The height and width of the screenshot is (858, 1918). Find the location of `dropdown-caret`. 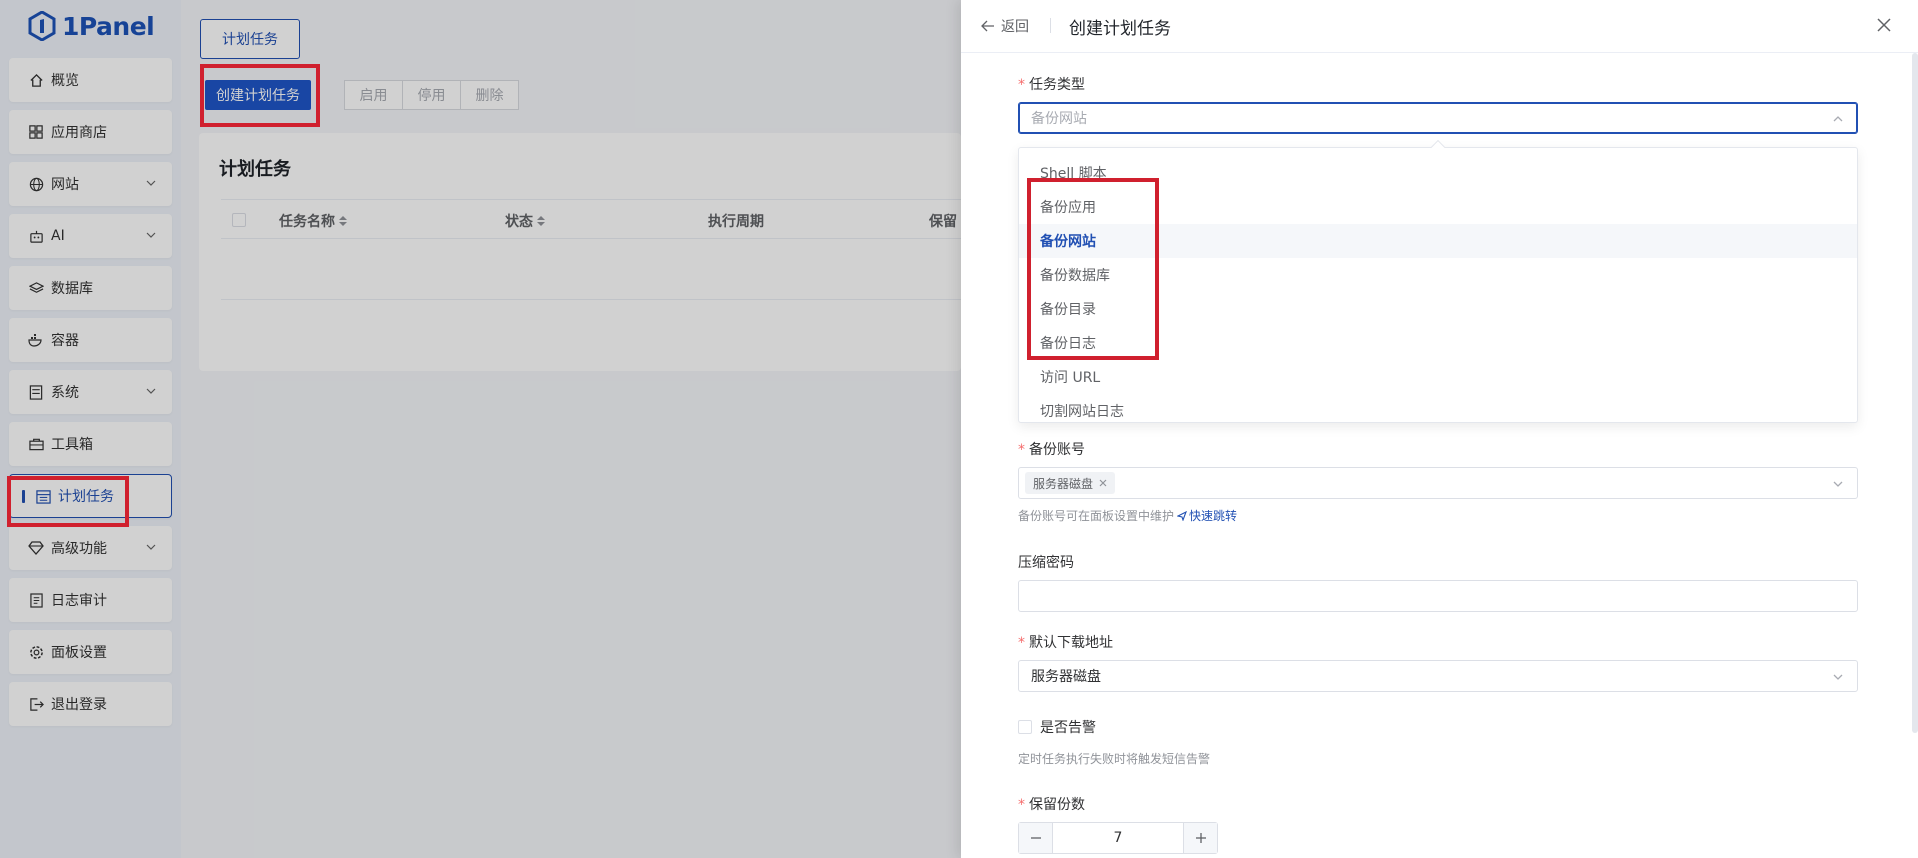

dropdown-caret is located at coordinates (1438, 147).